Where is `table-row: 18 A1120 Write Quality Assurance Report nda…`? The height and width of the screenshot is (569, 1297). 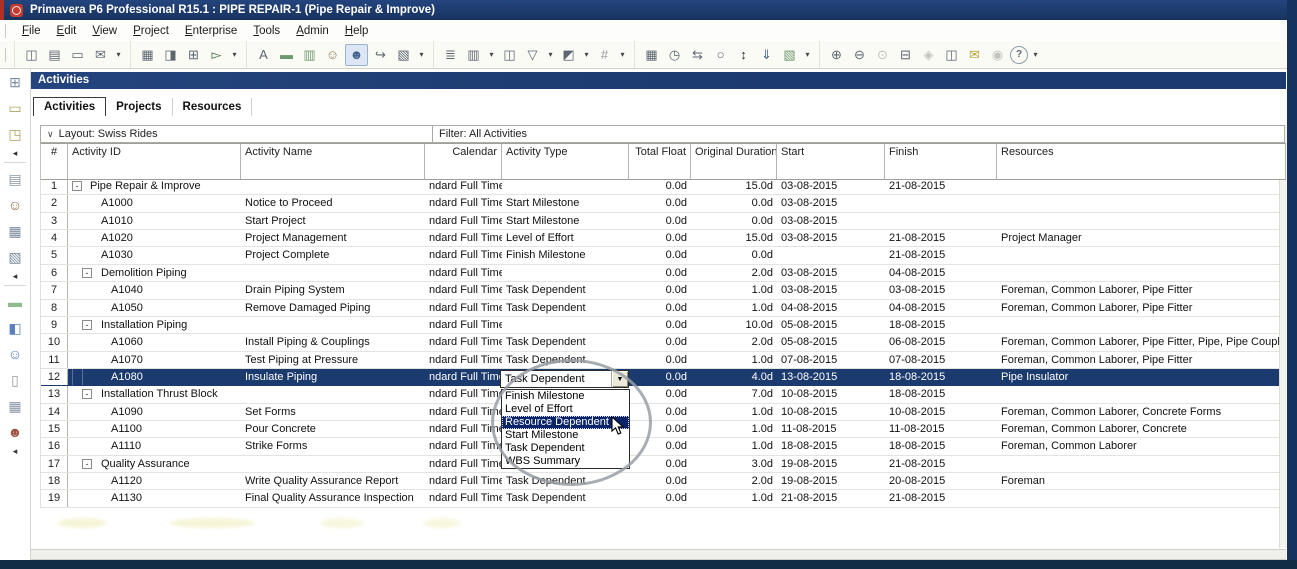 table-row: 18 A1120 Write Quality Assurance Report nda… is located at coordinates (663, 482).